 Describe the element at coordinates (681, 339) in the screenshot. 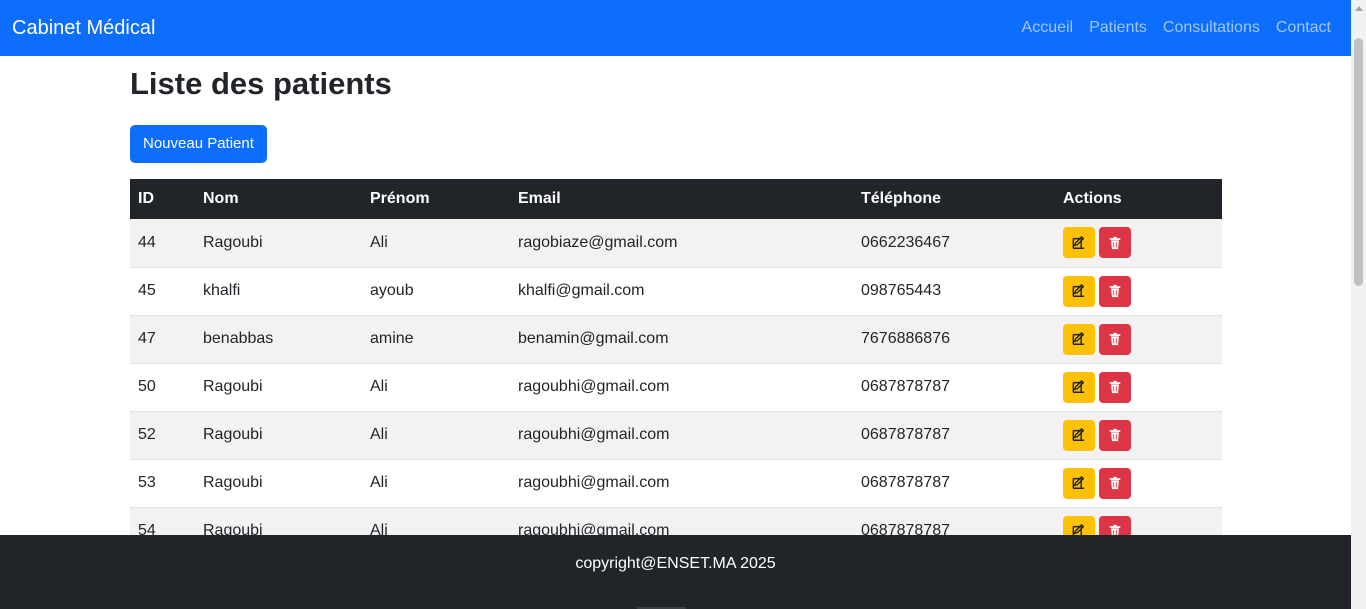

I see `cell-email: benamin@gmail.com` at that location.